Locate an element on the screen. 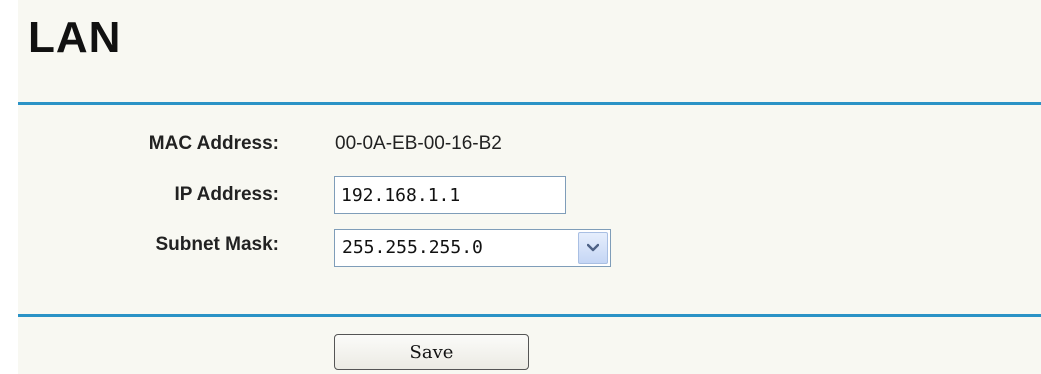 Image resolution: width=1041 pixels, height=374 pixels. mac-address-value: 00-0A-EB-00-16-B2 is located at coordinates (418, 143).